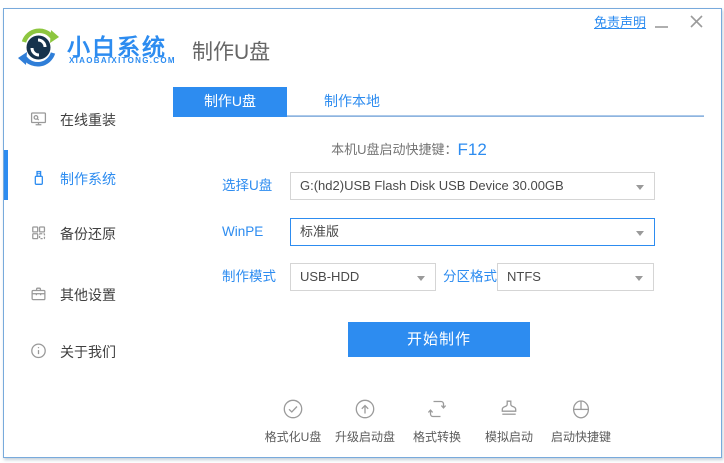 The height and width of the screenshot is (463, 724). Describe the element at coordinates (470, 276) in the screenshot. I see `partition-select-label: 分区格式` at that location.